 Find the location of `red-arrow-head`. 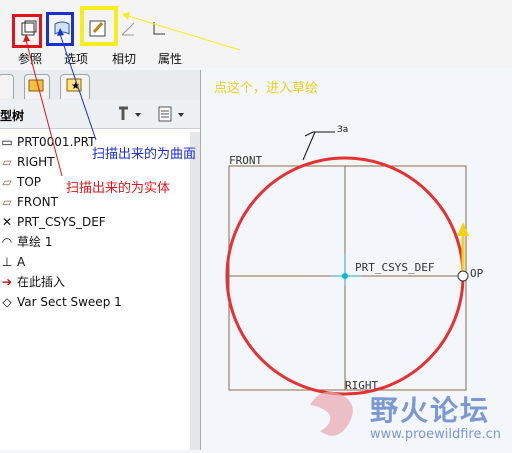

red-arrow-head is located at coordinates (26, 38).